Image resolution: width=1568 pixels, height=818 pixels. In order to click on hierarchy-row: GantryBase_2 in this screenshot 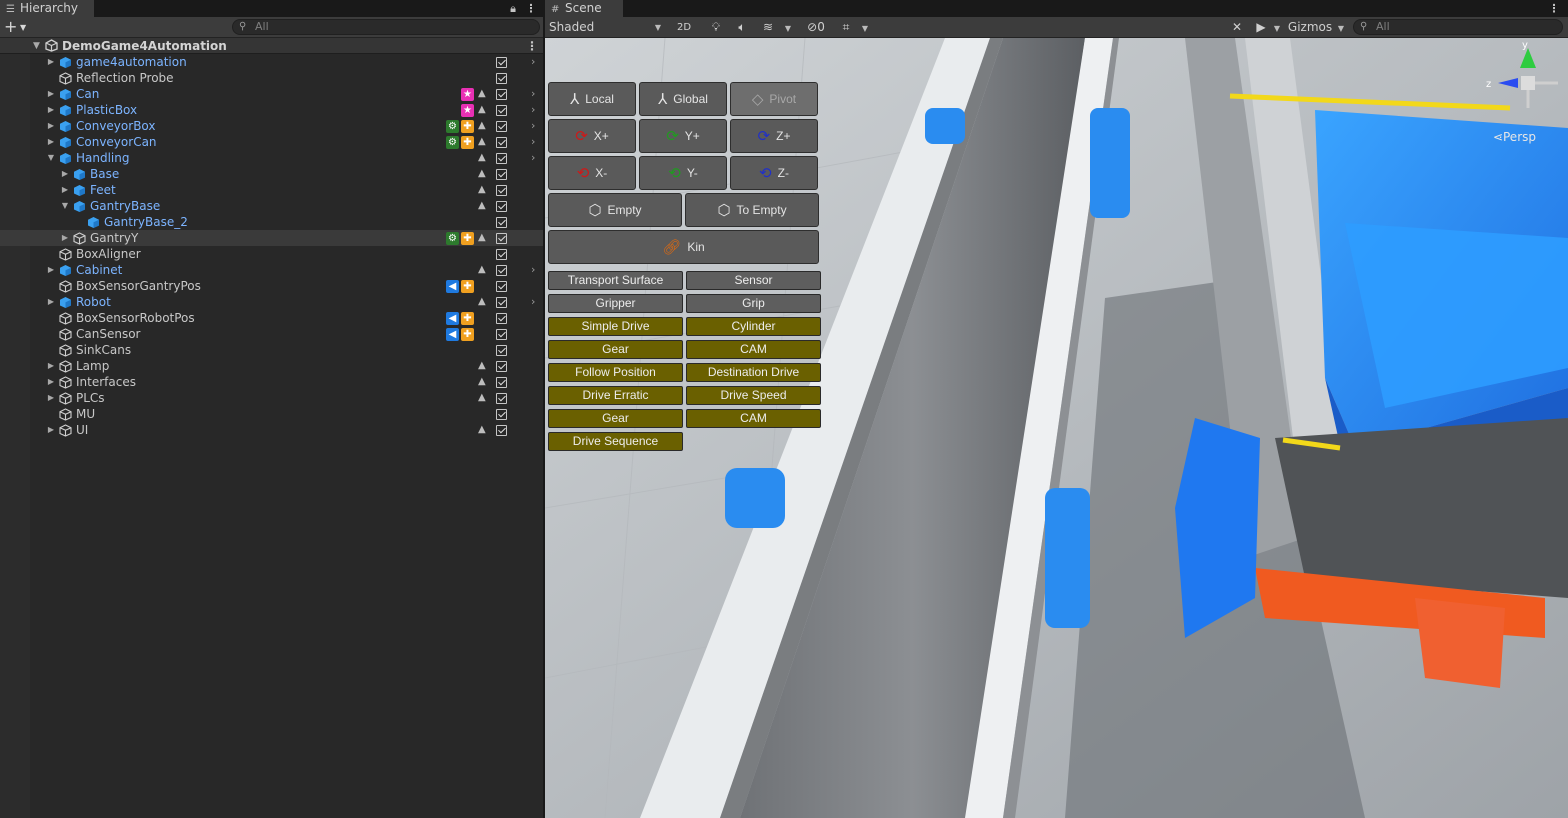, I will do `click(271, 222)`.